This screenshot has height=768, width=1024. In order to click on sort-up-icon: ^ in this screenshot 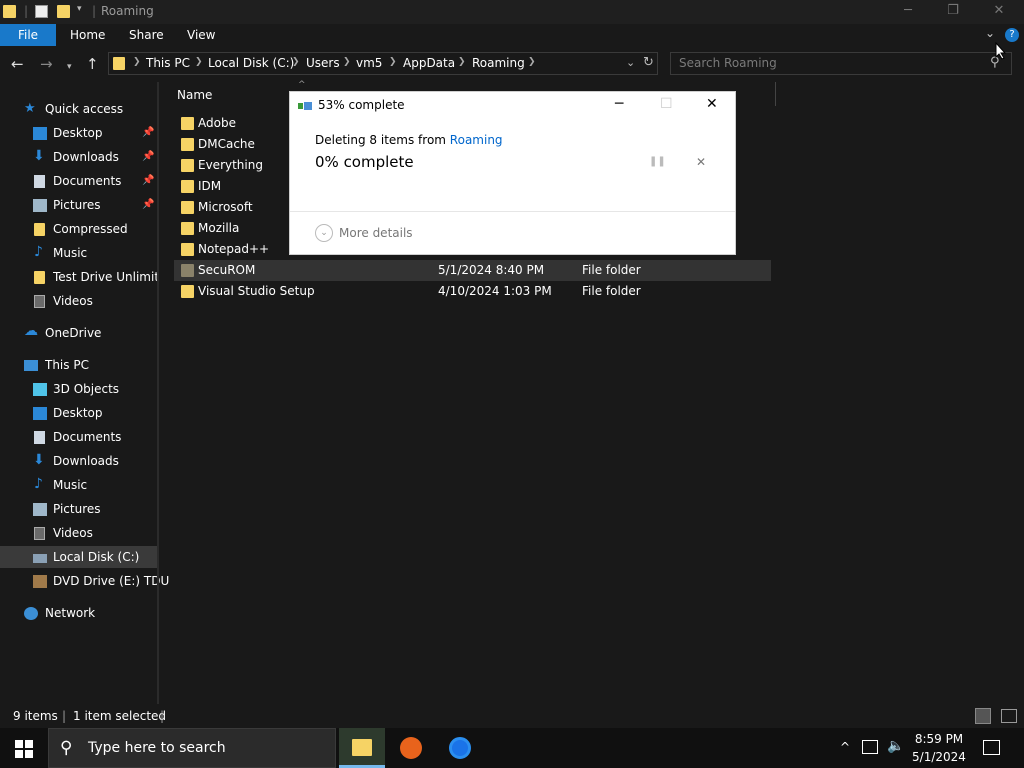, I will do `click(302, 85)`.